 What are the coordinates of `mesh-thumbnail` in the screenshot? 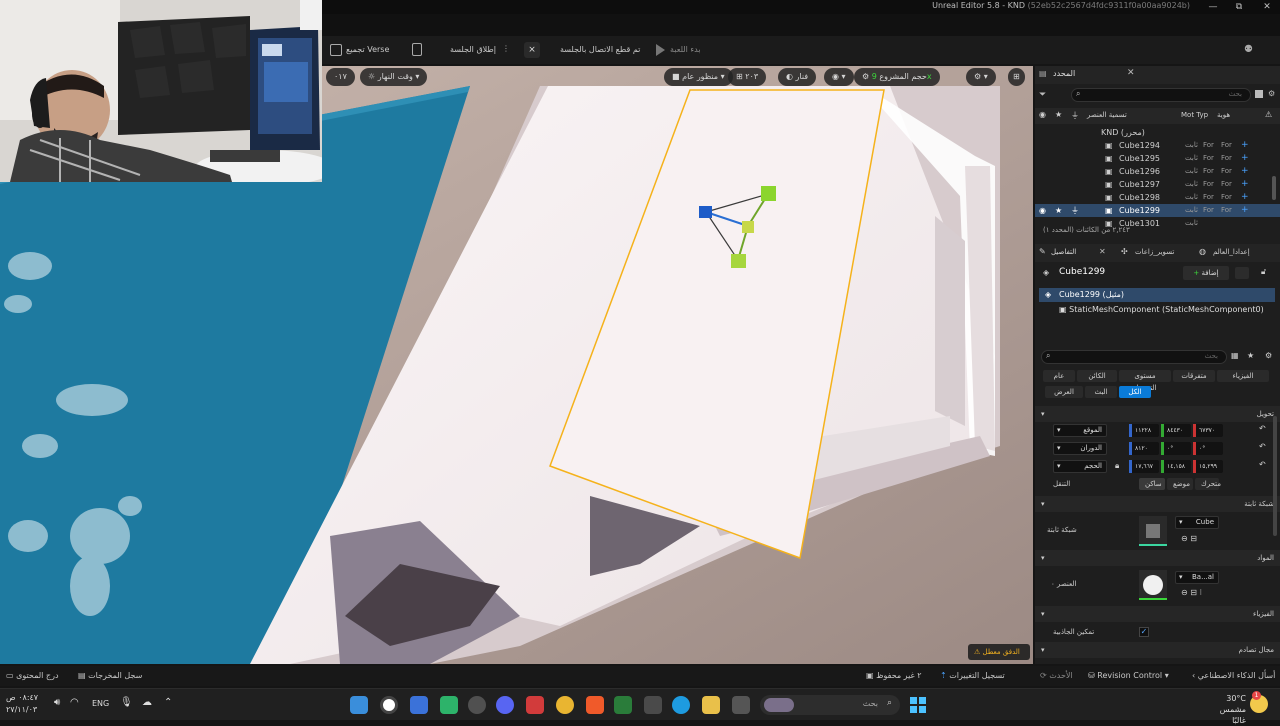 It's located at (1153, 531).